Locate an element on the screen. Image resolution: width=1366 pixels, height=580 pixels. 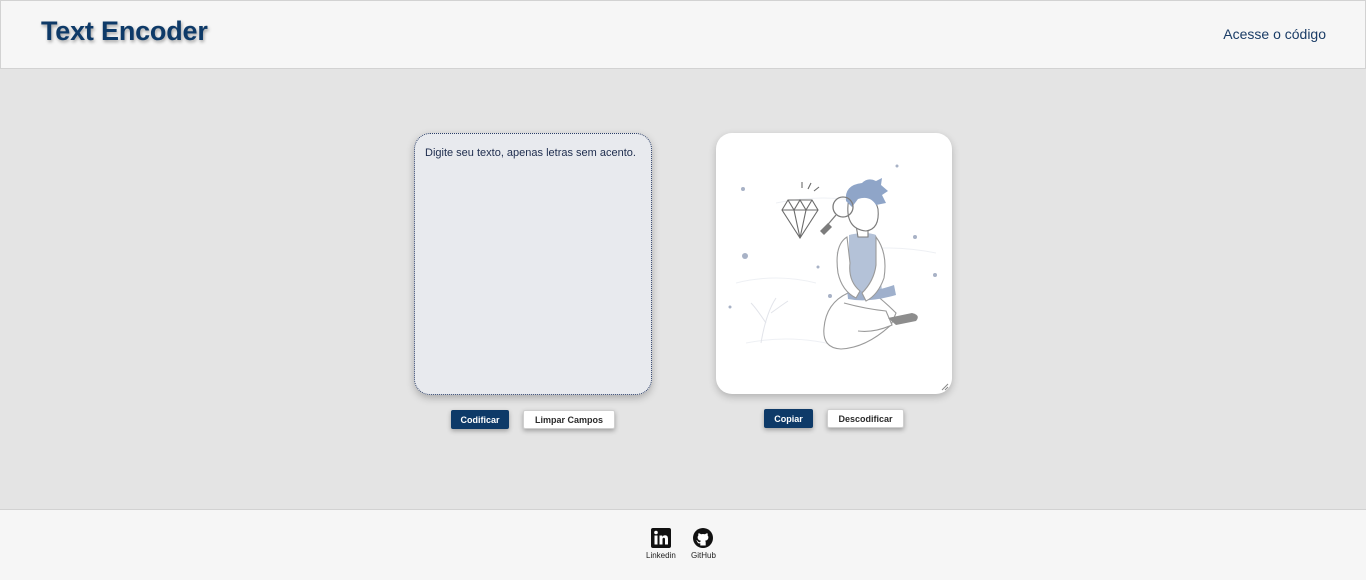
copy-button: Copiar is located at coordinates (788, 418).